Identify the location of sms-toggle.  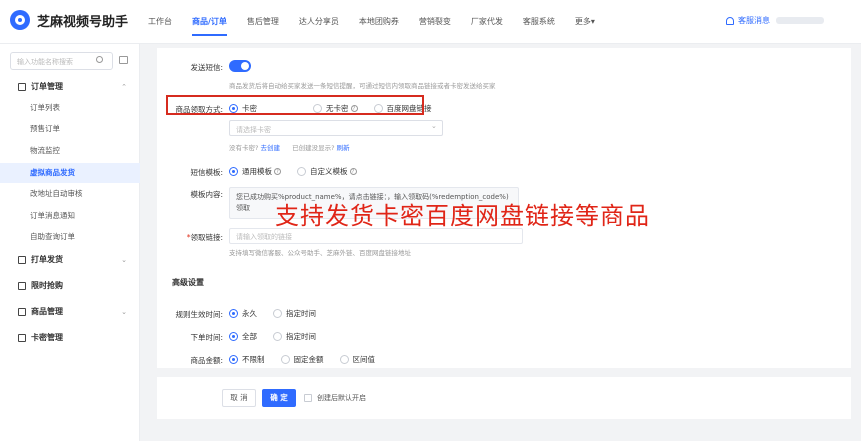
(240, 66).